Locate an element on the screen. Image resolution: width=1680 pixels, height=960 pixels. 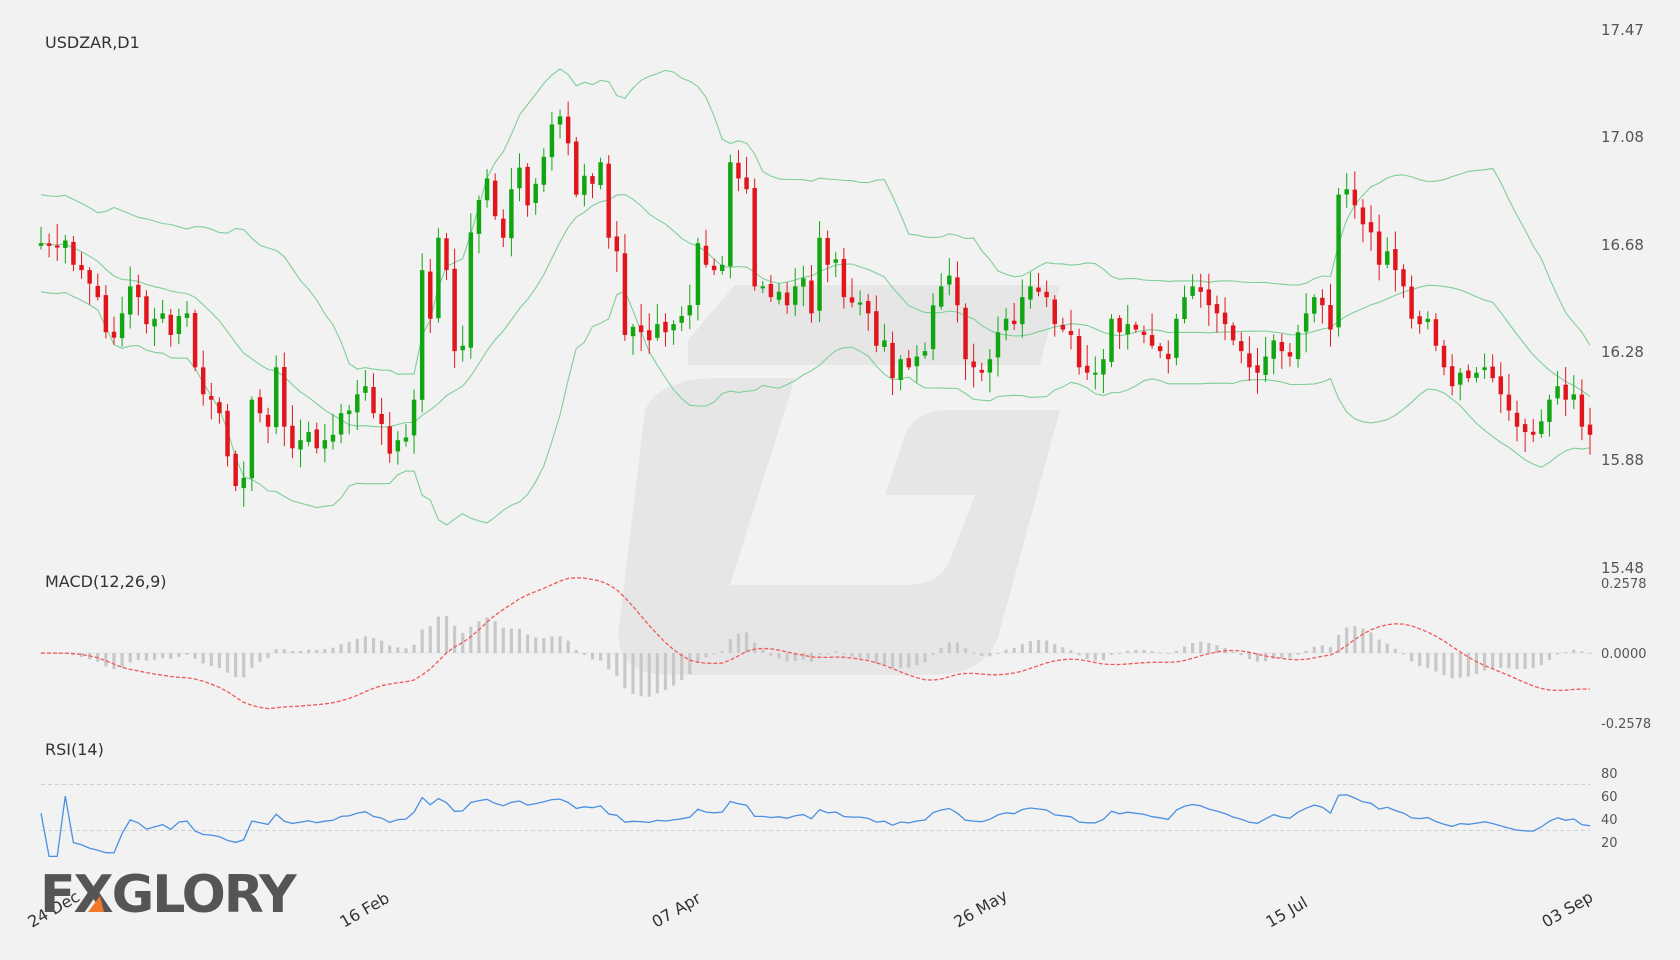
macd-ytick-label: 0.0000 is located at coordinates (1624, 654).